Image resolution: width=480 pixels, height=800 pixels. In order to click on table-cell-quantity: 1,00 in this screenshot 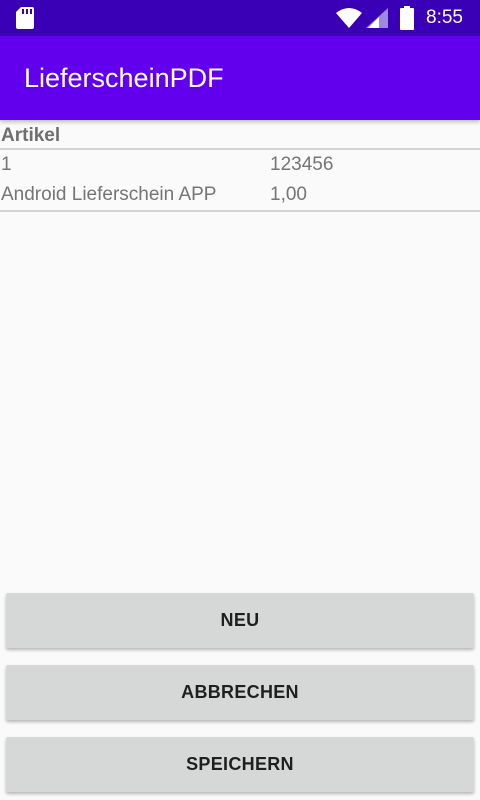, I will do `click(288, 194)`.